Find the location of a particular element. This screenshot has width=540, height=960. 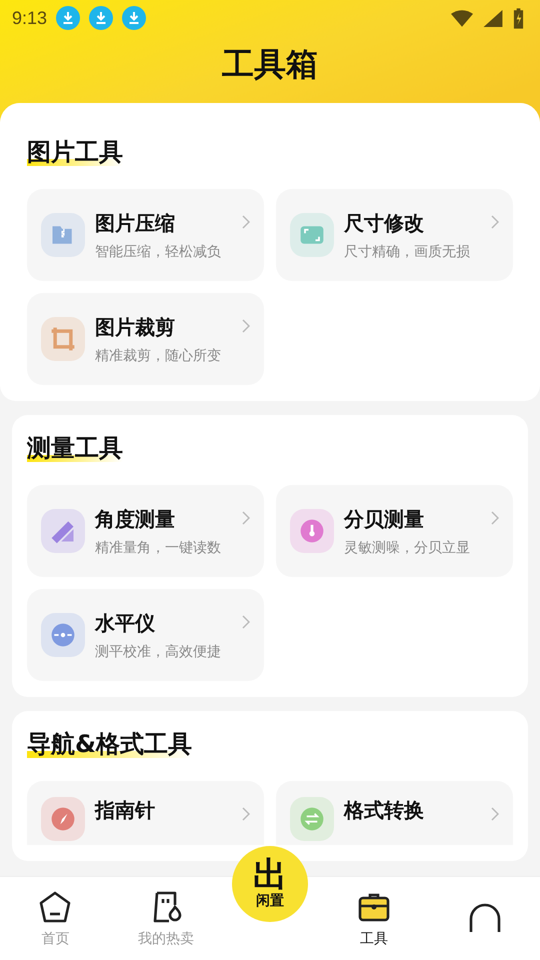

tool-card: 图片压缩 智能压缩，轻松减负 is located at coordinates (145, 235).